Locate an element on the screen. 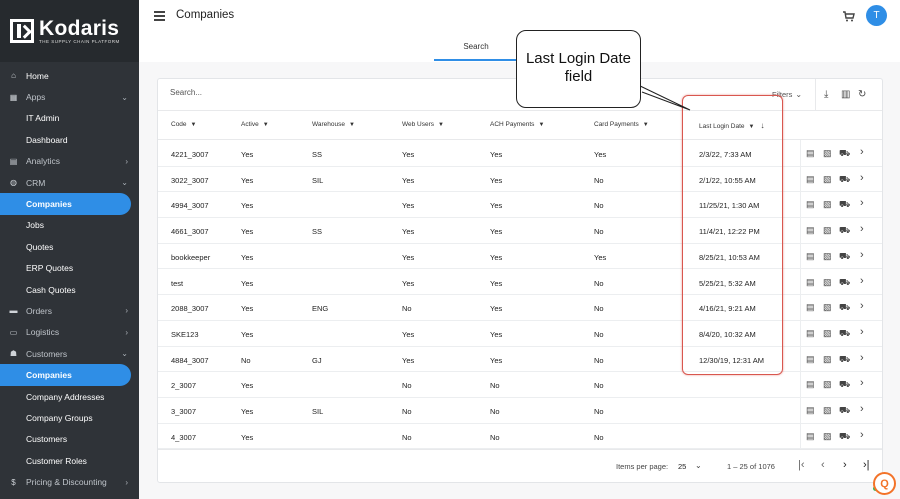 The image size is (900, 499). annotation-callout: Last Login Date field is located at coordinates (578, 69).